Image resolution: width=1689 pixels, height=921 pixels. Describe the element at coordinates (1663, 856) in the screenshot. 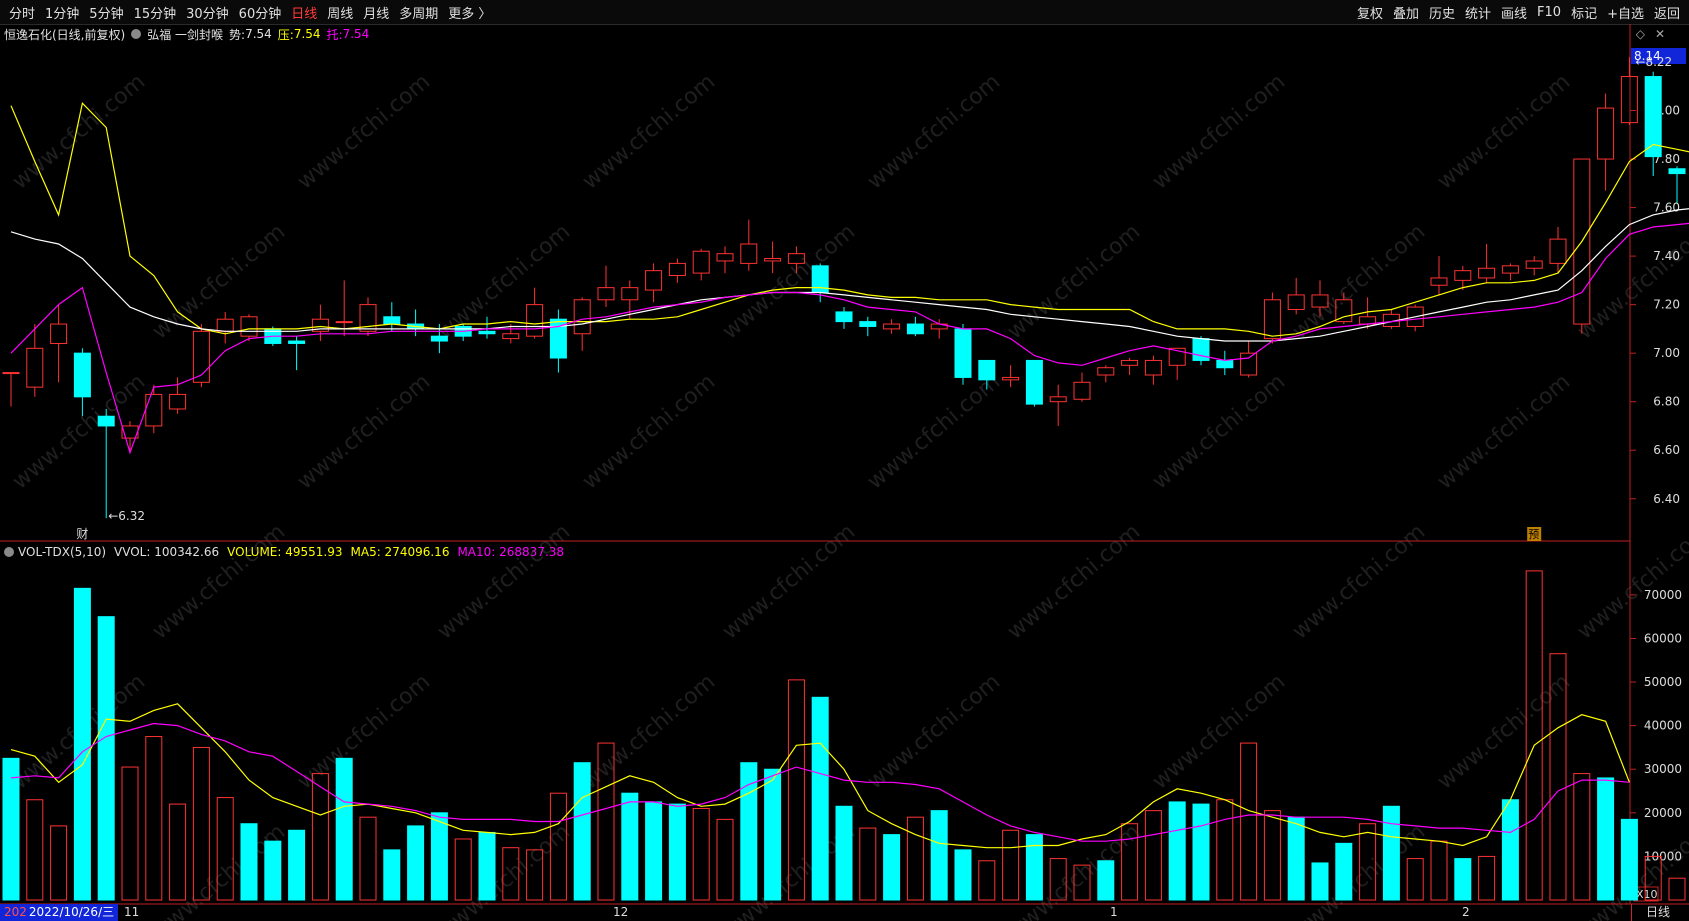

I see `volume-tick-label: 10000` at that location.